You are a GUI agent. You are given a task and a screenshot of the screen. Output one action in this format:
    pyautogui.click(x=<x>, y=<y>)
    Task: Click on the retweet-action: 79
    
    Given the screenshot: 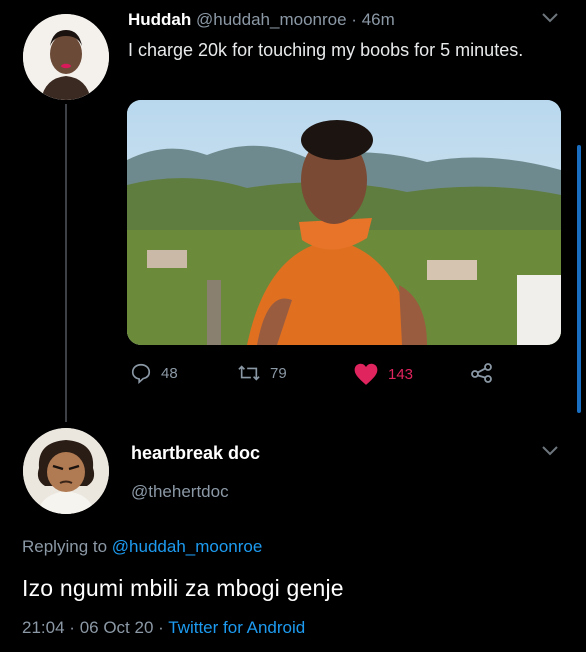 What is the action you would take?
    pyautogui.click(x=262, y=373)
    